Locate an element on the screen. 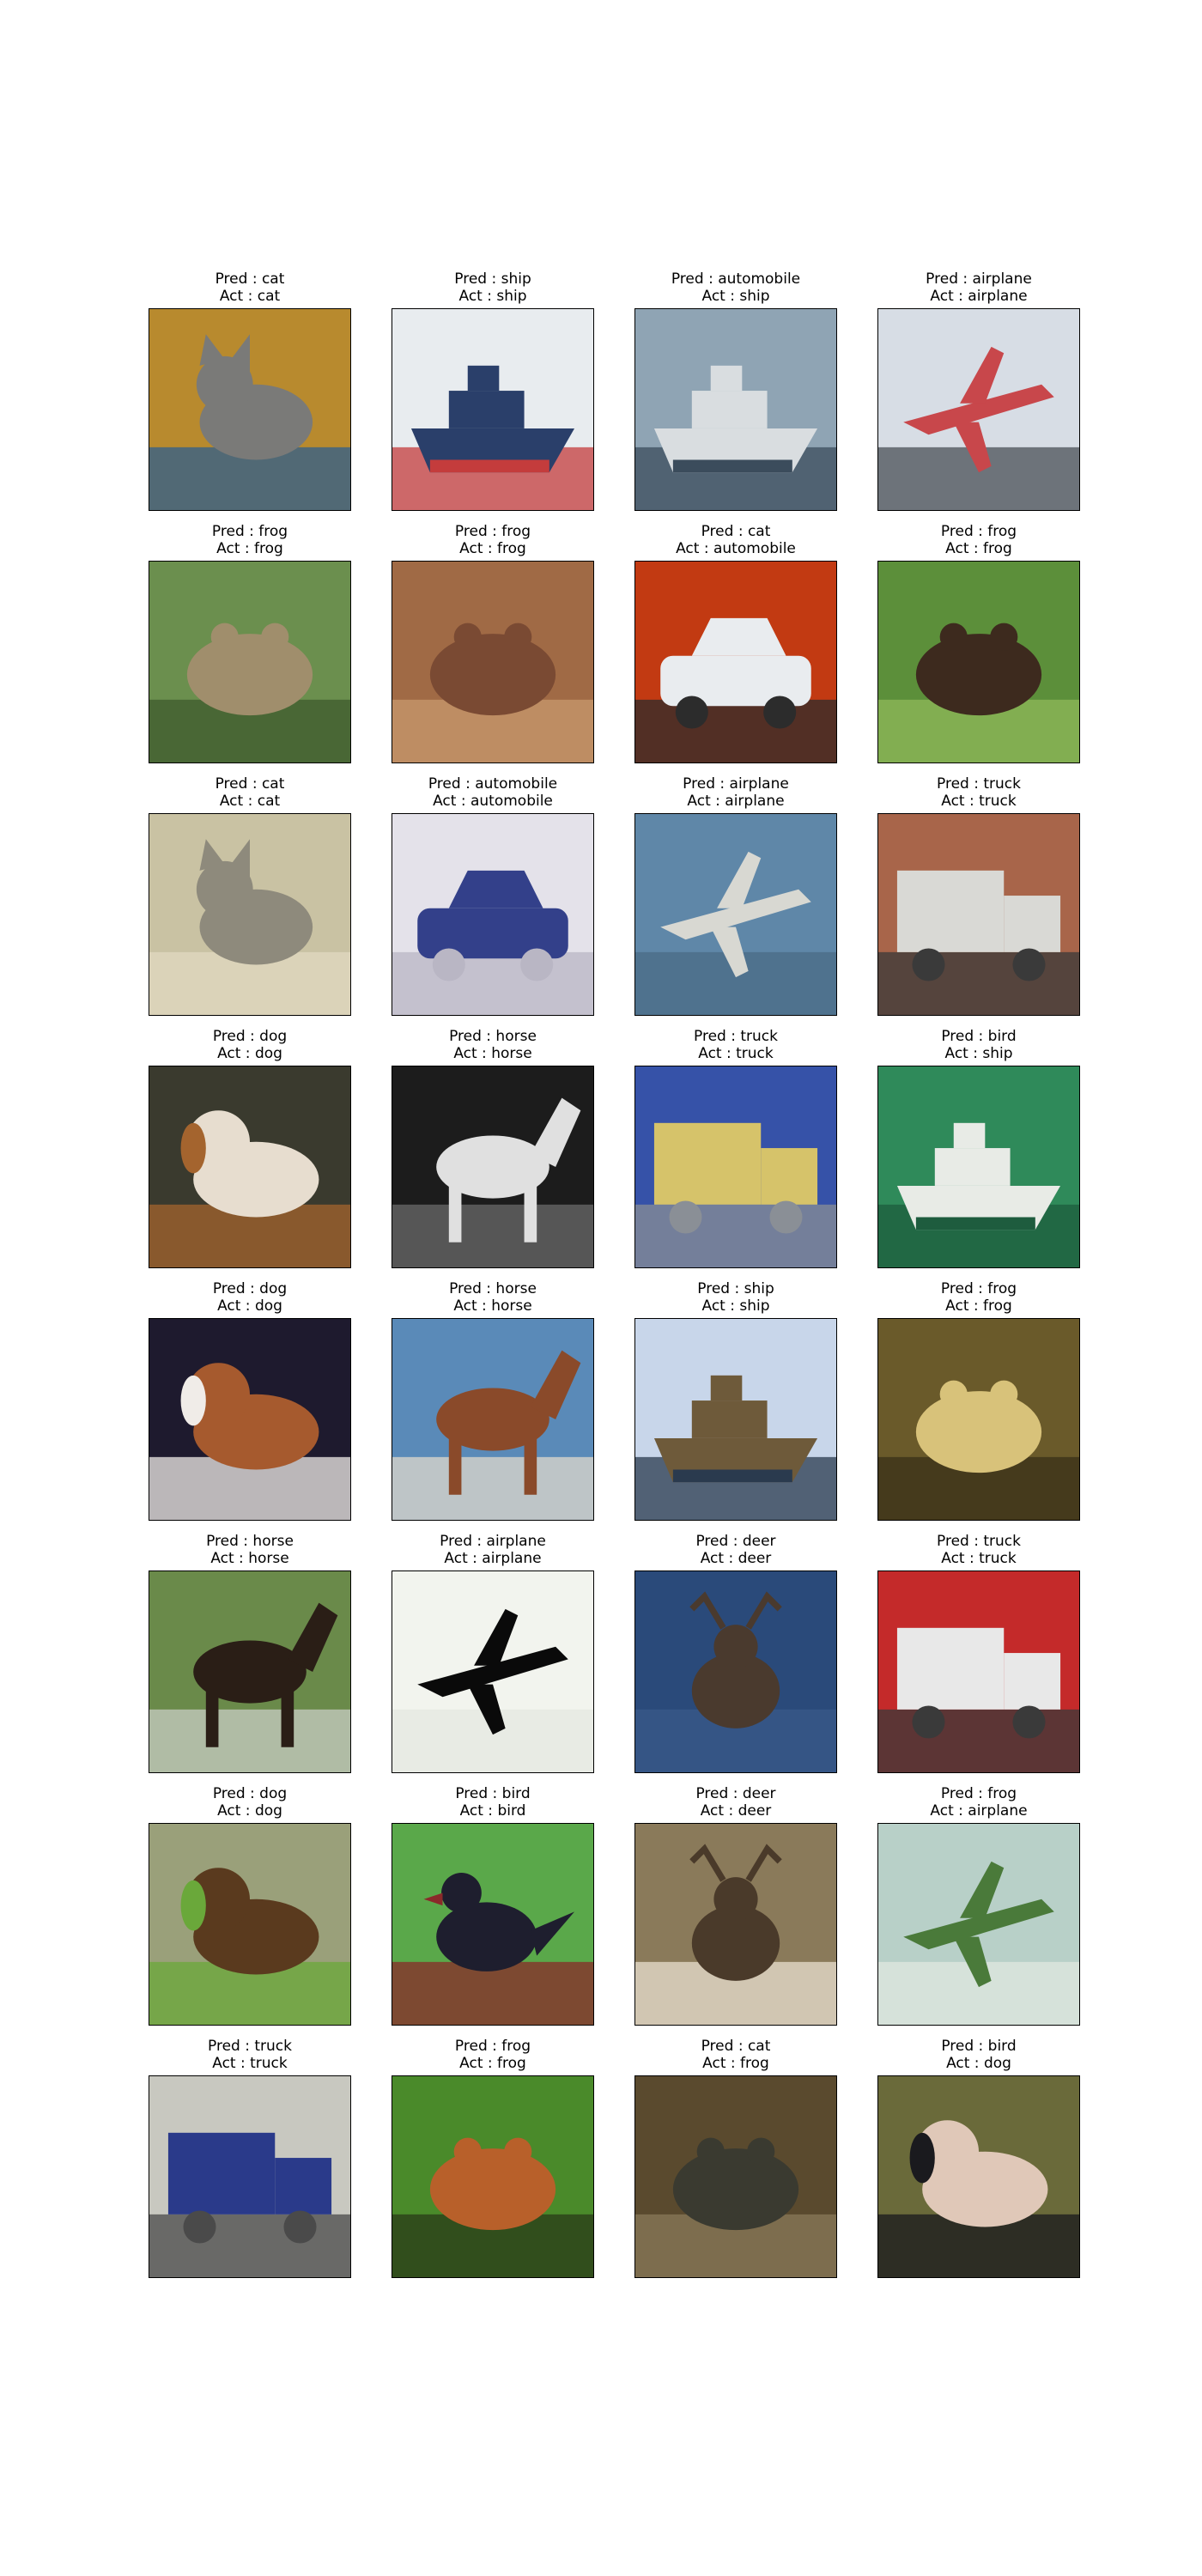 This screenshot has width=1202, height=2576. actual-label: Act : dog is located at coordinates (978, 2063).